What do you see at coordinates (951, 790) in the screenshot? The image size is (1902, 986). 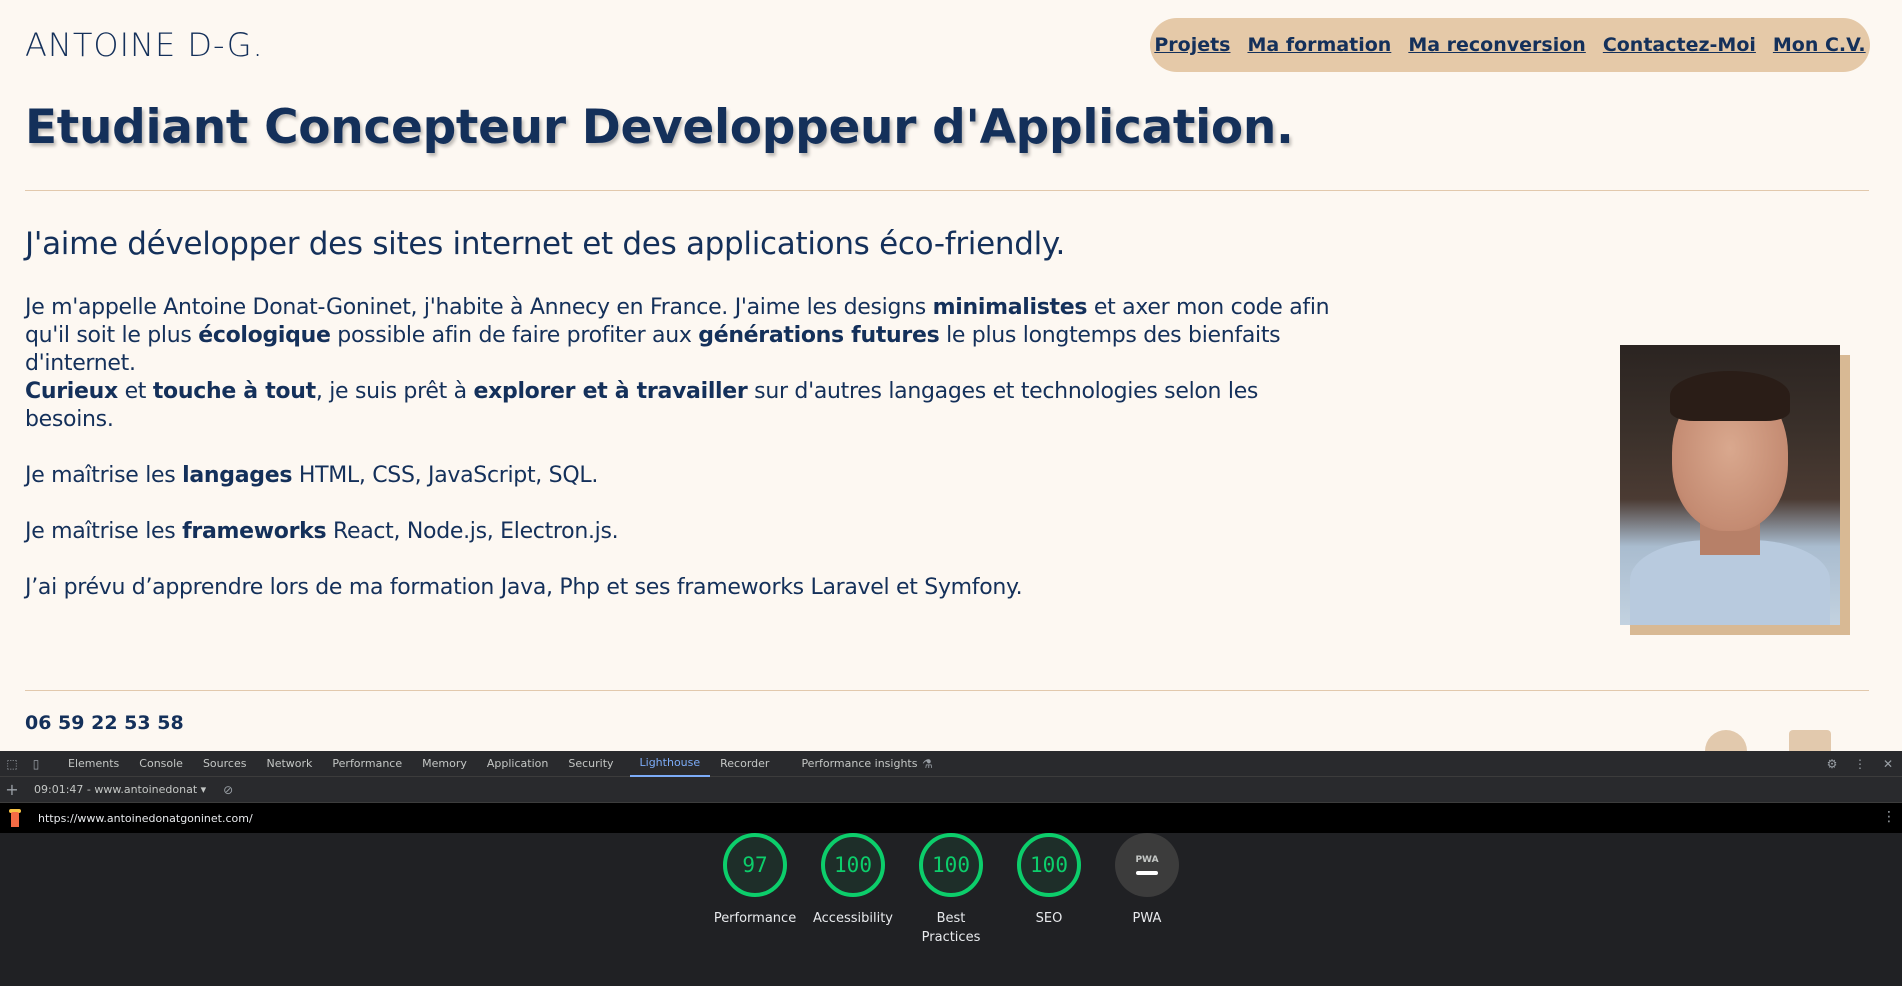 I see `lighthouse-toolbar: + 09:01:47 - www.antoinedonat ▾ ⊘` at bounding box center [951, 790].